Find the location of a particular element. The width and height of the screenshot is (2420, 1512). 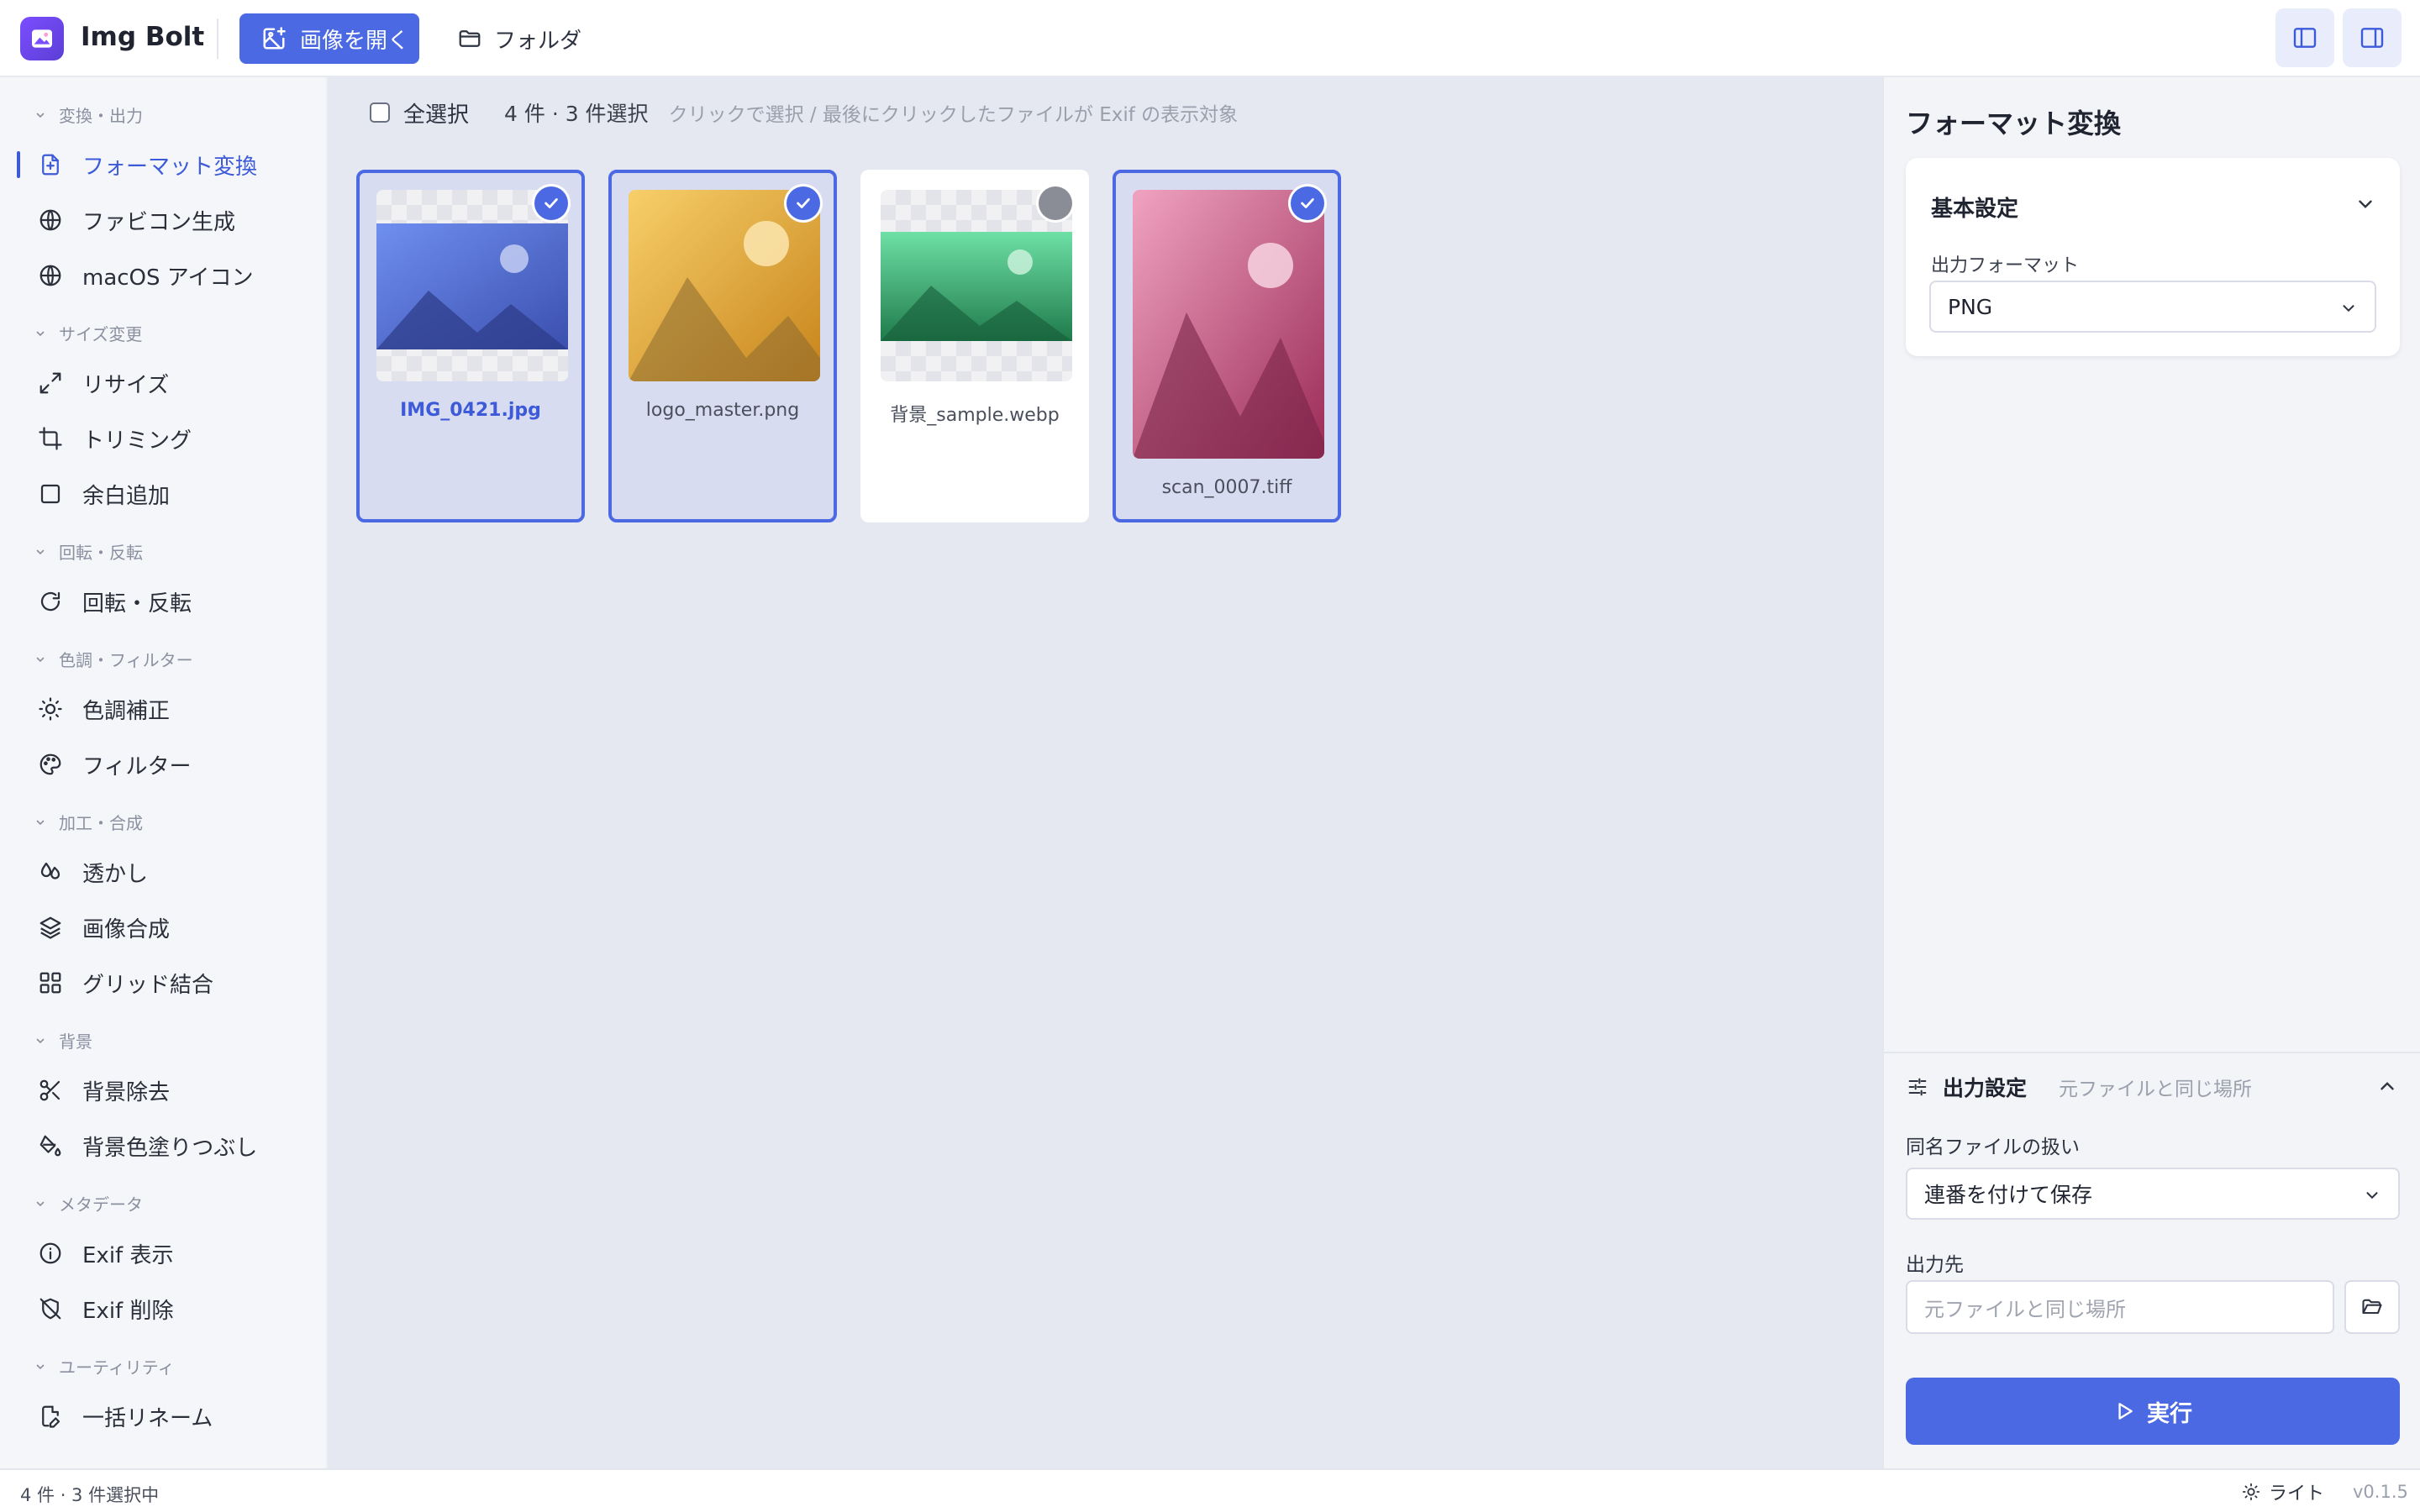

sidebar-item-label: 背景除去 is located at coordinates (127, 1092).